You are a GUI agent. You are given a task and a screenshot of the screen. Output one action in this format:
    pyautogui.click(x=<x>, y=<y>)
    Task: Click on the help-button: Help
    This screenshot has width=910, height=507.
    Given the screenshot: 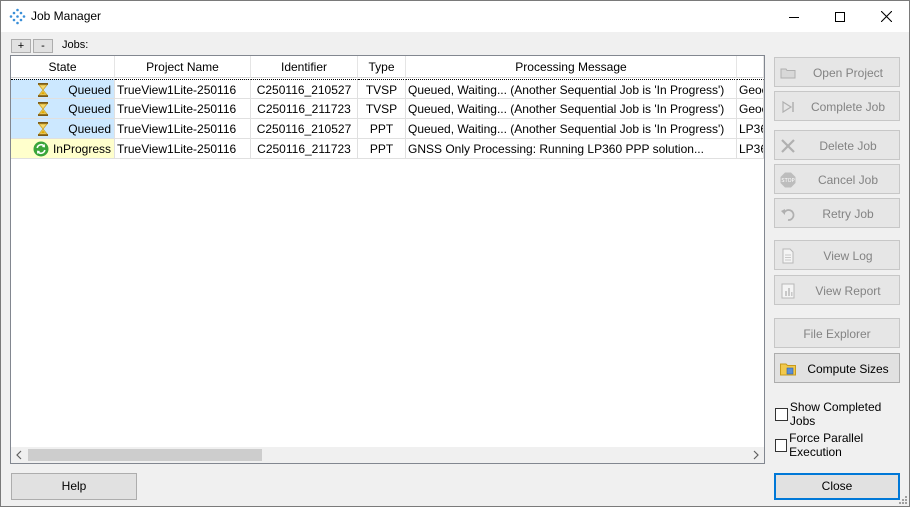 What is the action you would take?
    pyautogui.click(x=74, y=486)
    